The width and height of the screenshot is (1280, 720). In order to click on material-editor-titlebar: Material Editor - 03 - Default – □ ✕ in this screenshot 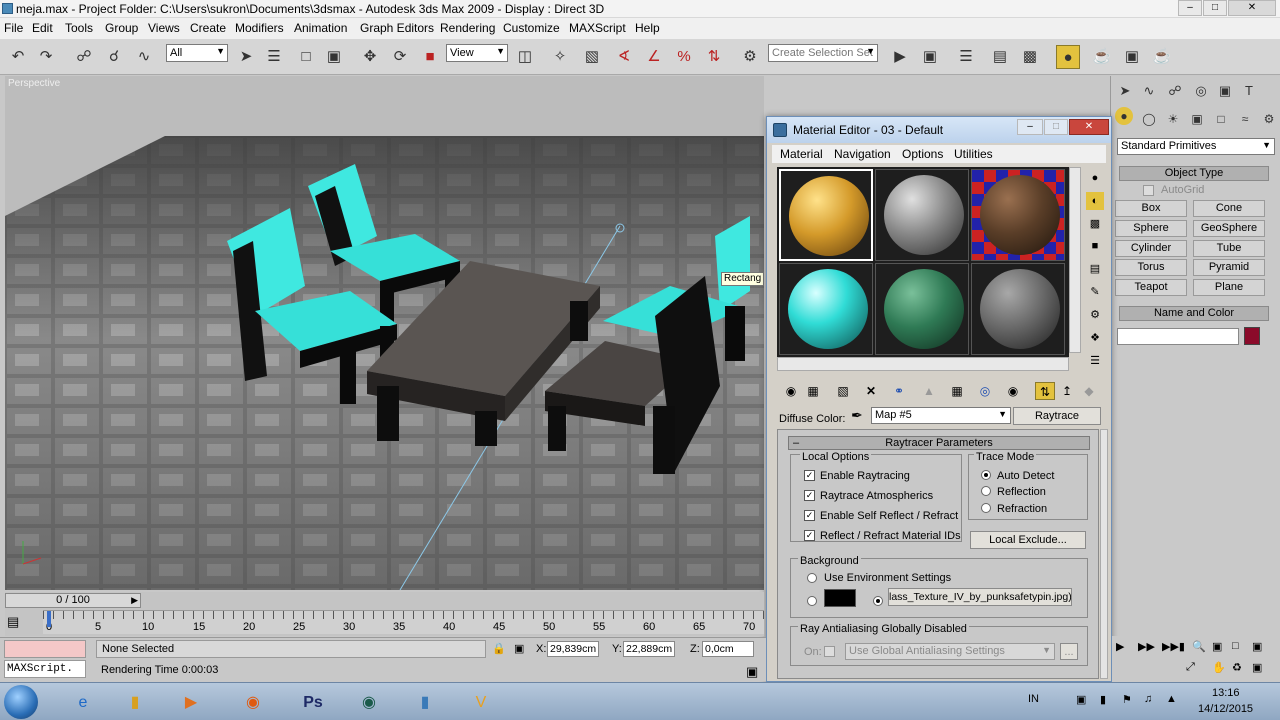, I will do `click(939, 130)`.